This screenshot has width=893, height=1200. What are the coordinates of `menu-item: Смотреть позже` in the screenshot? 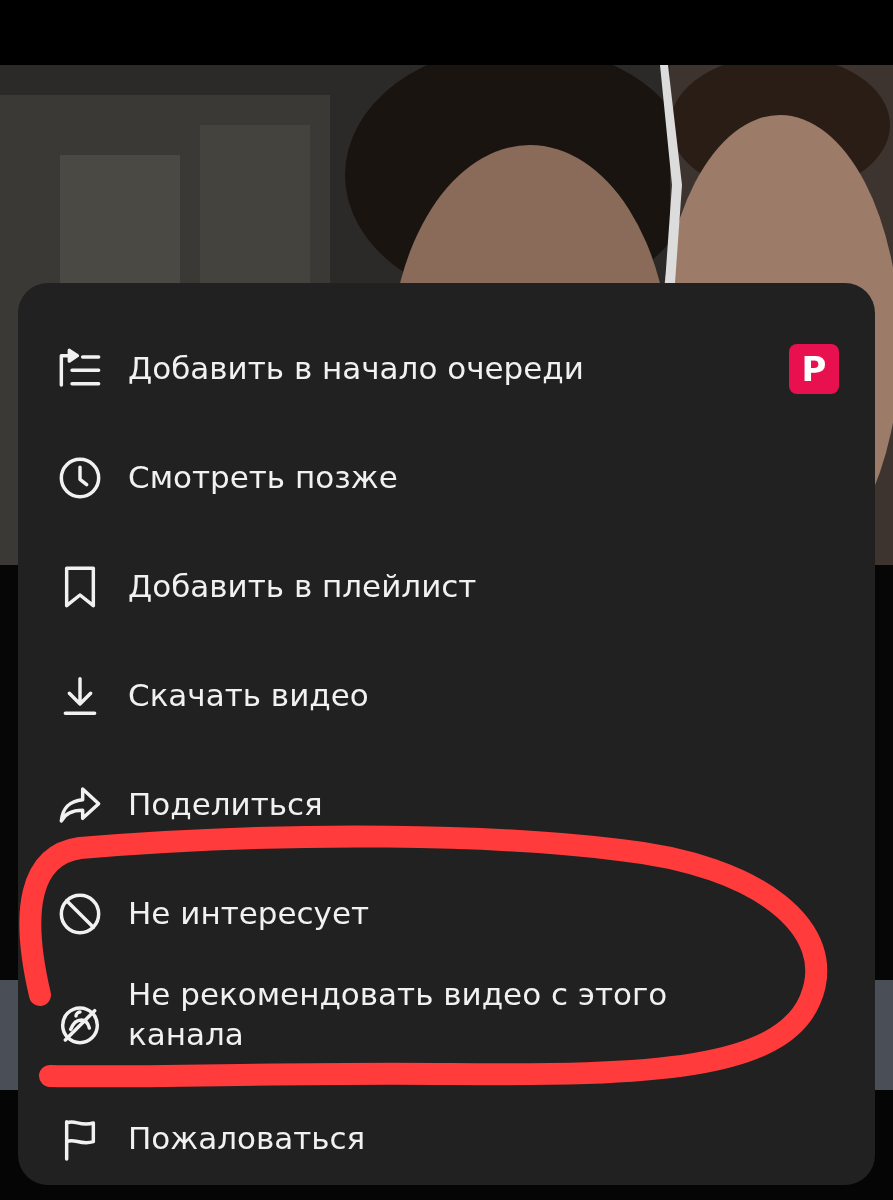 It's located at (483, 477).